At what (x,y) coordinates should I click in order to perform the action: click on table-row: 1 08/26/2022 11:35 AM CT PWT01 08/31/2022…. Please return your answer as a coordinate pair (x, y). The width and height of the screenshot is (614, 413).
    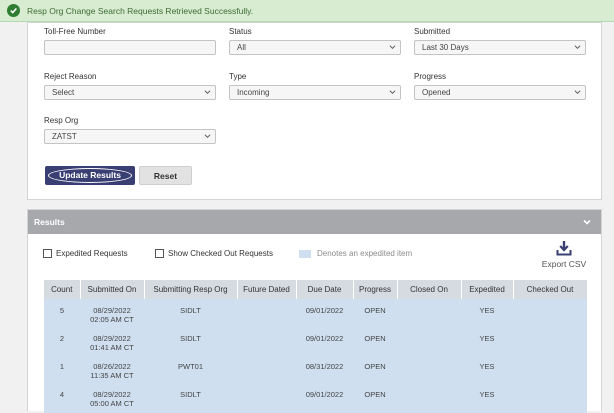
    Looking at the image, I should click on (315, 371).